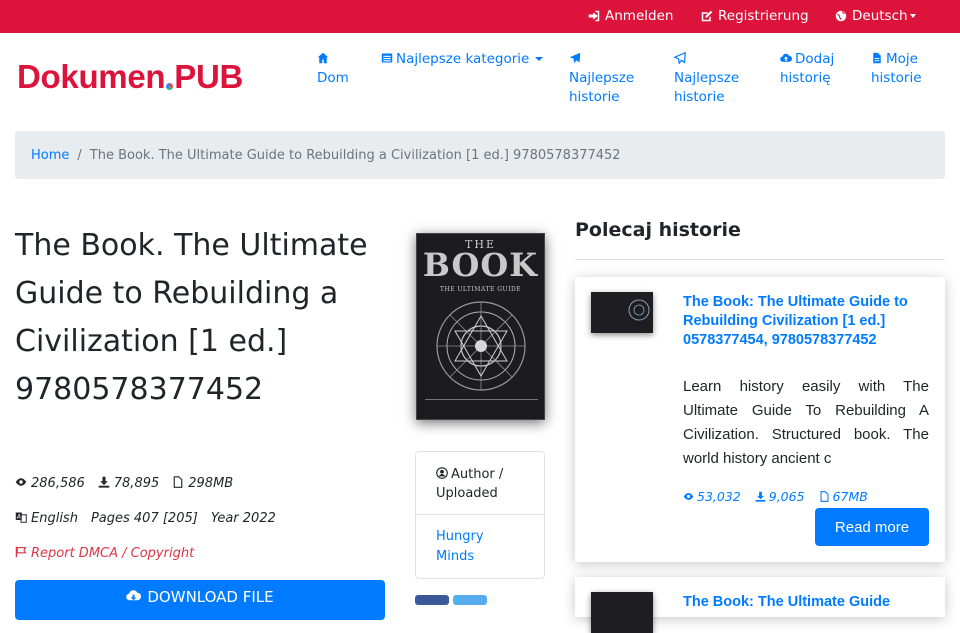  Describe the element at coordinates (480, 16) in the screenshot. I see `top-bar: Anmelden Registrierung Deutsch` at that location.